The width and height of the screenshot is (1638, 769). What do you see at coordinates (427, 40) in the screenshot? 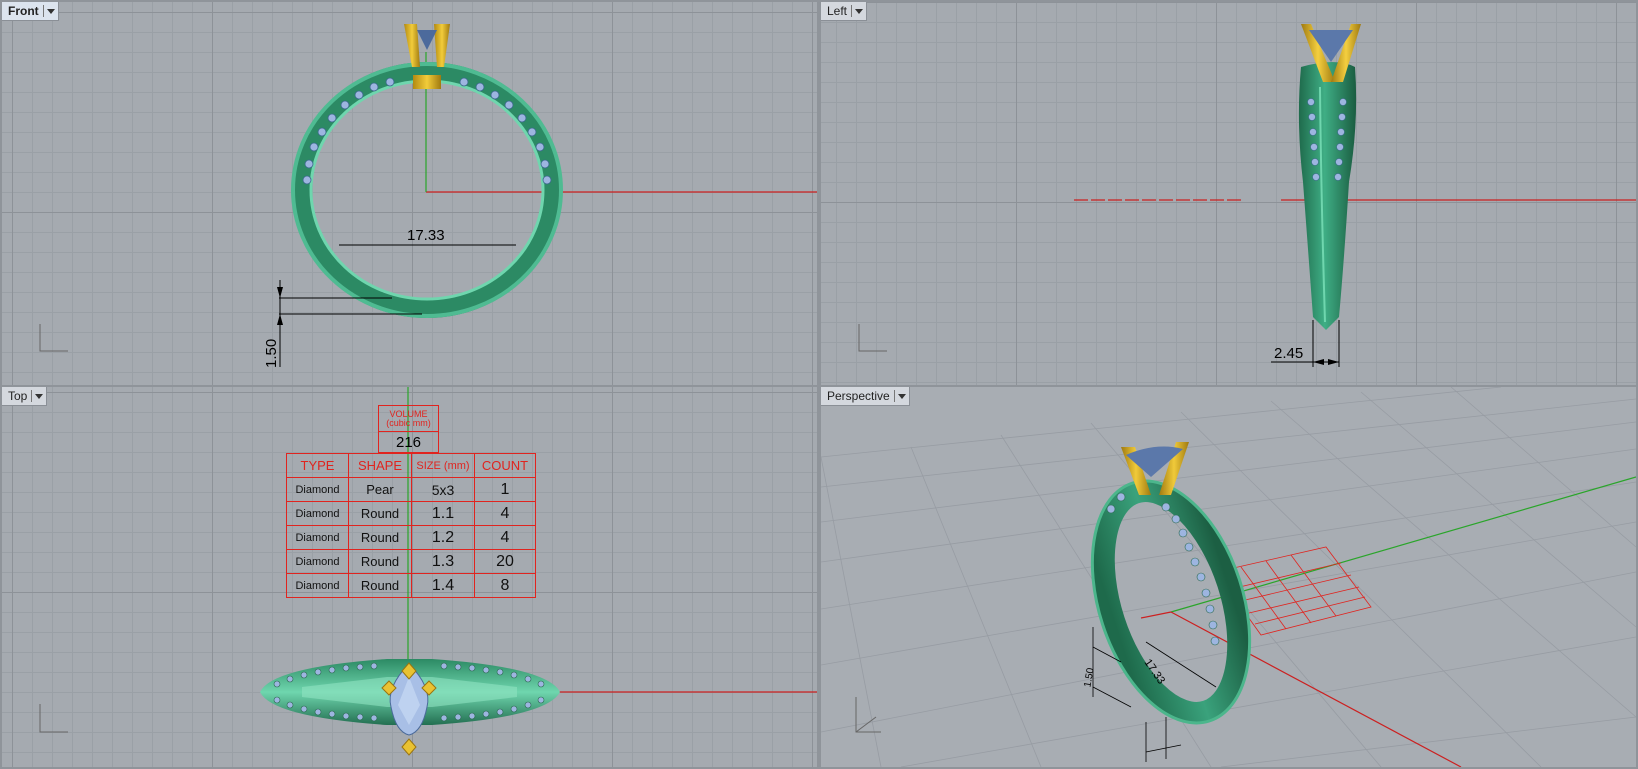
I see `center-stone` at bounding box center [427, 40].